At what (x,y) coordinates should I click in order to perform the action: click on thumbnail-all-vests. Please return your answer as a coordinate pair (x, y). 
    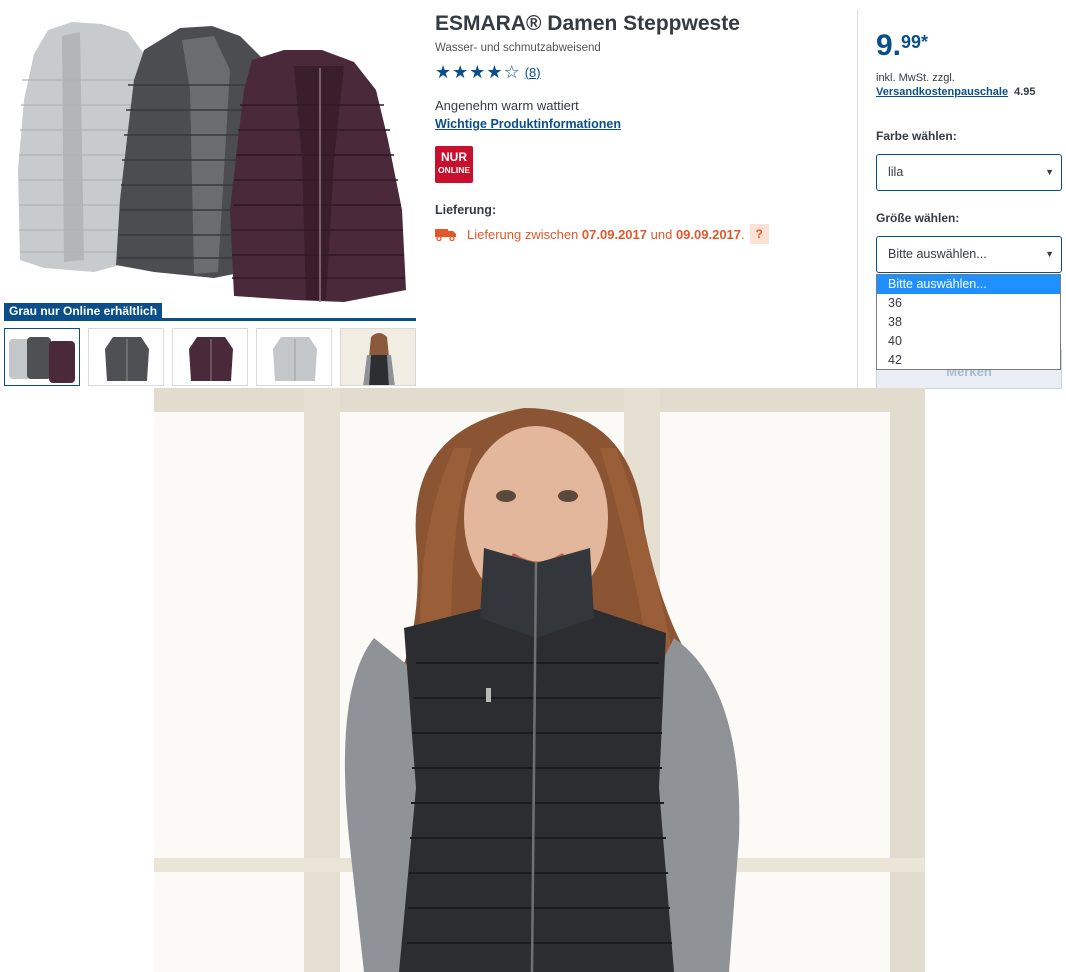
    Looking at the image, I should click on (42, 357).